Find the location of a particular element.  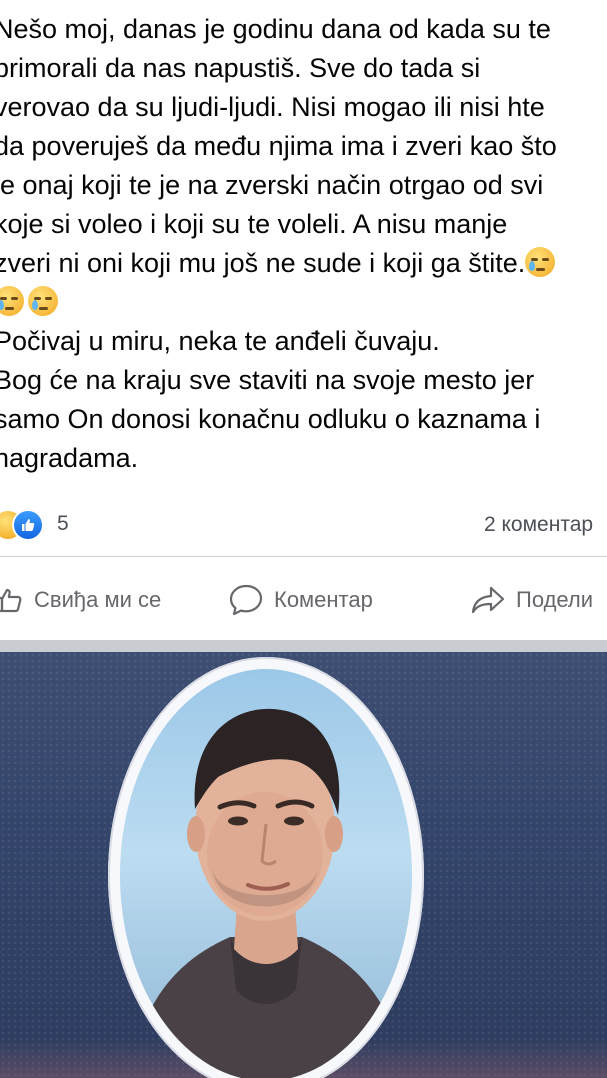

like-label: Свиђа ми се is located at coordinates (98, 599).